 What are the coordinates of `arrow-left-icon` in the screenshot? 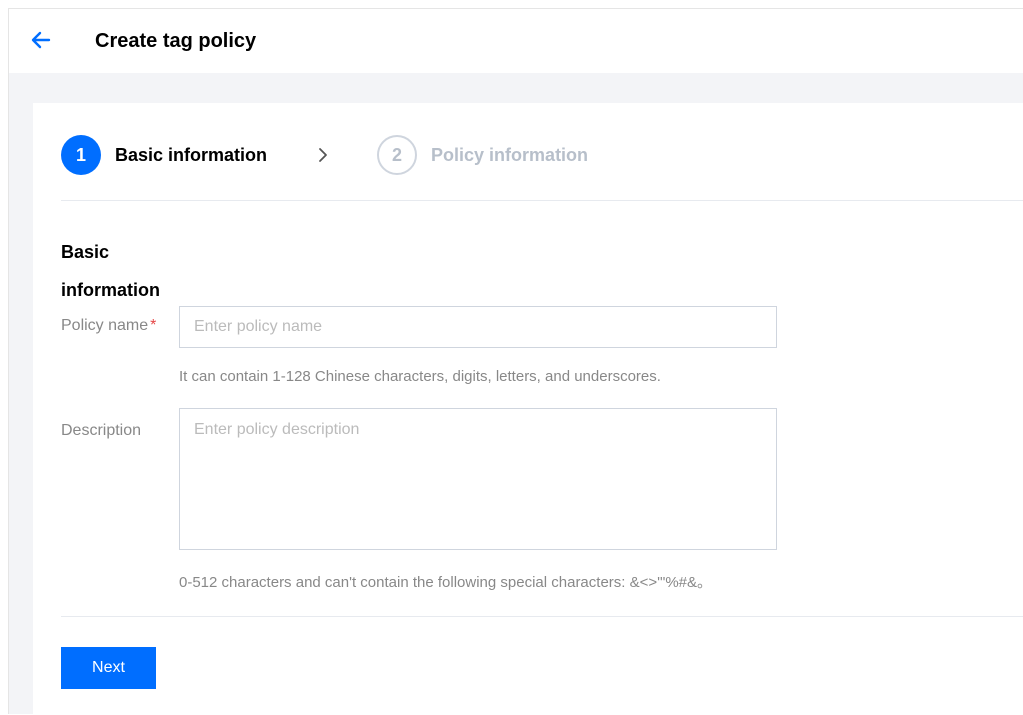 It's located at (41, 40).